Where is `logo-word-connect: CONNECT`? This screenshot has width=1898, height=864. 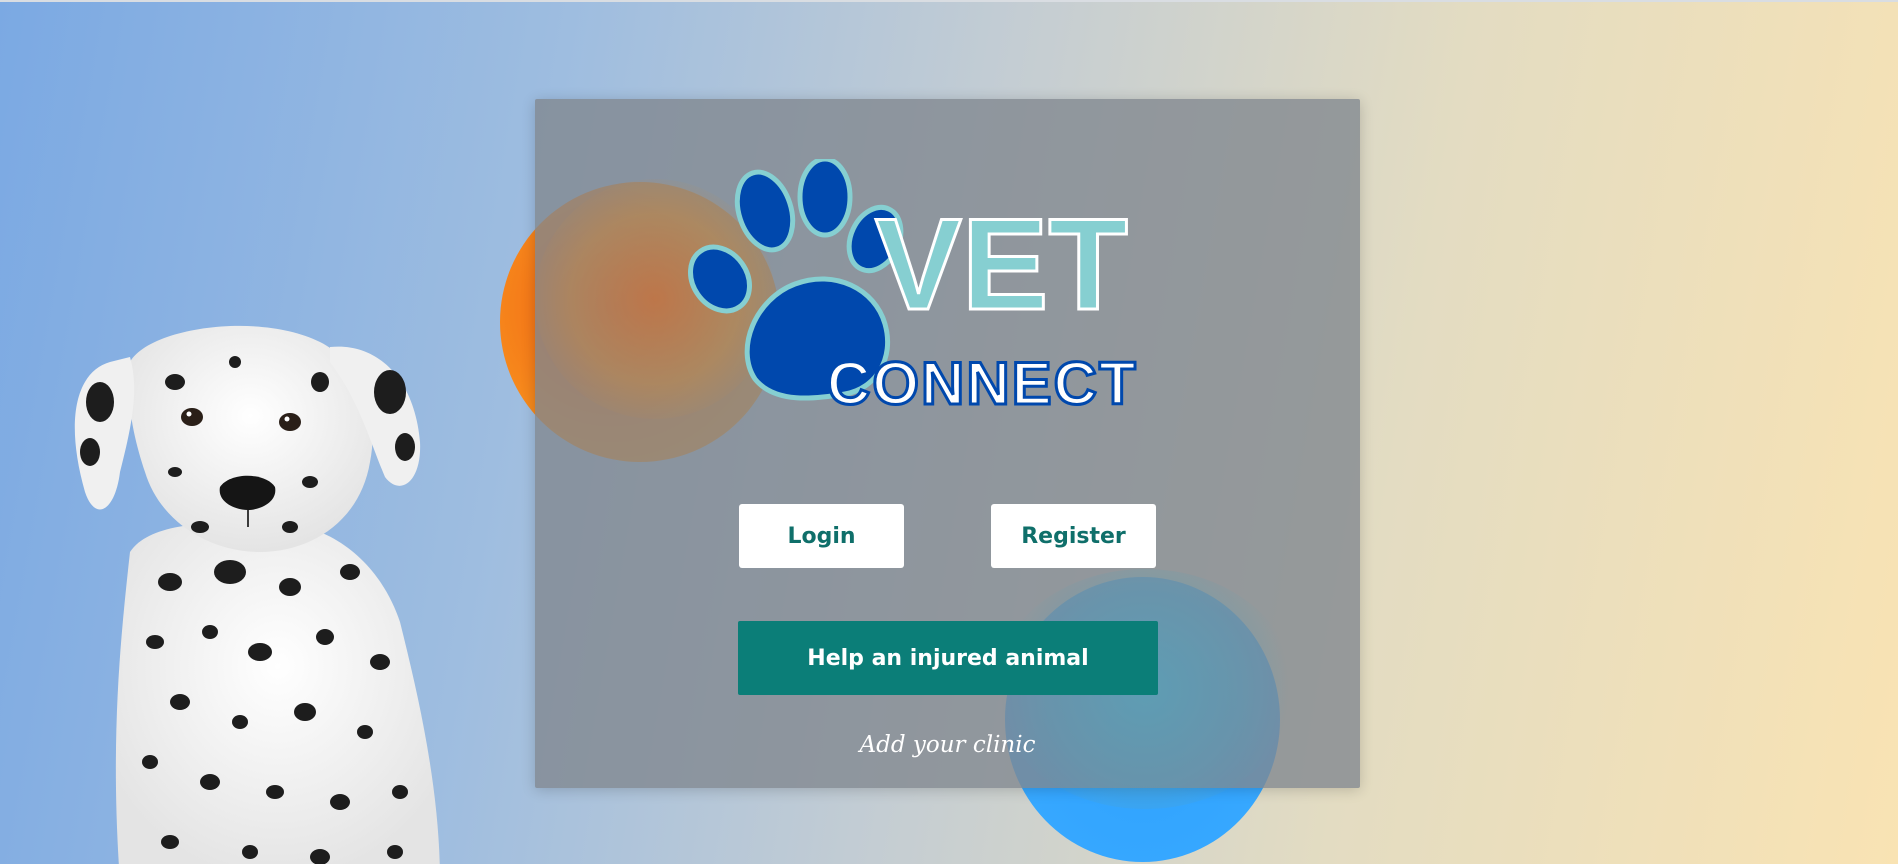 logo-word-connect: CONNECT is located at coordinates (982, 383).